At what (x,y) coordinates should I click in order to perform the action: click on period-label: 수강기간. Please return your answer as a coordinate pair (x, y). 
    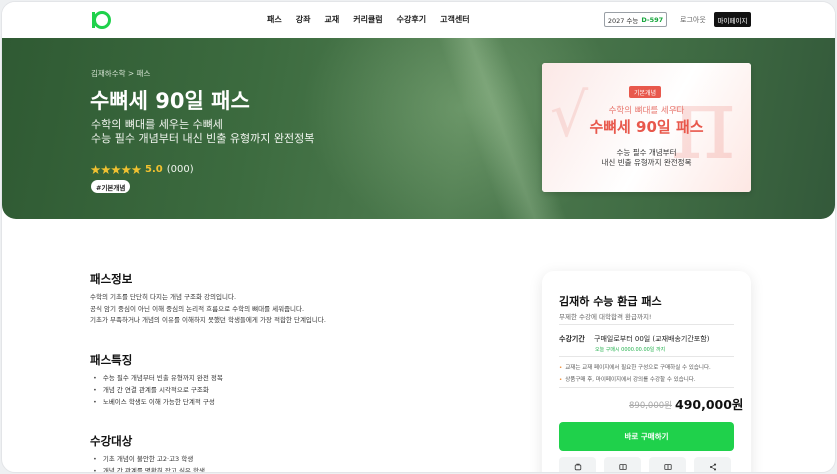
    Looking at the image, I should click on (572, 339).